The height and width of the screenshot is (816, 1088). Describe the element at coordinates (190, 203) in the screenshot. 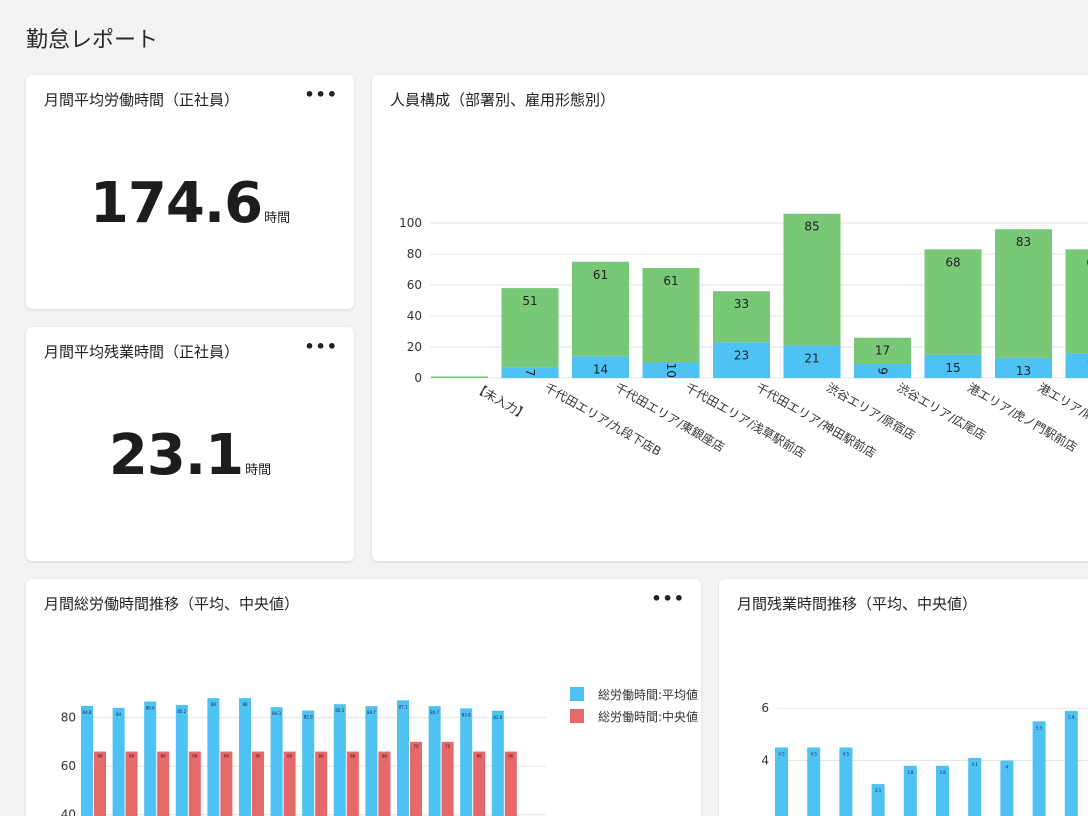

I see `kpi-display: 174.6 時間` at that location.